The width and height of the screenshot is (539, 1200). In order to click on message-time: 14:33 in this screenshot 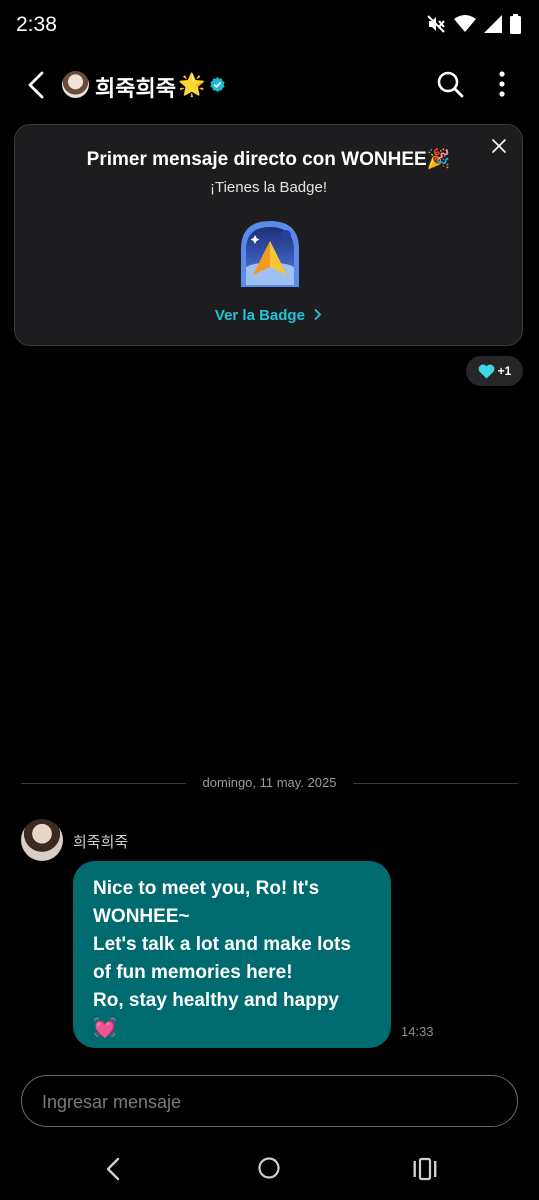, I will do `click(417, 1031)`.